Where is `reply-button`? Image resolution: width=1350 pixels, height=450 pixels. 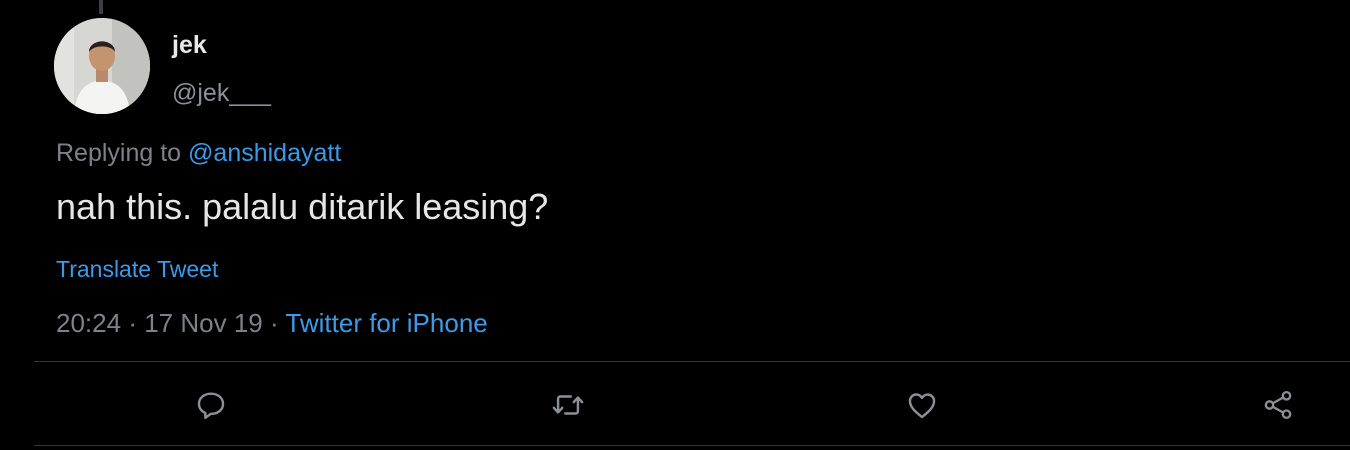
reply-button is located at coordinates (211, 405).